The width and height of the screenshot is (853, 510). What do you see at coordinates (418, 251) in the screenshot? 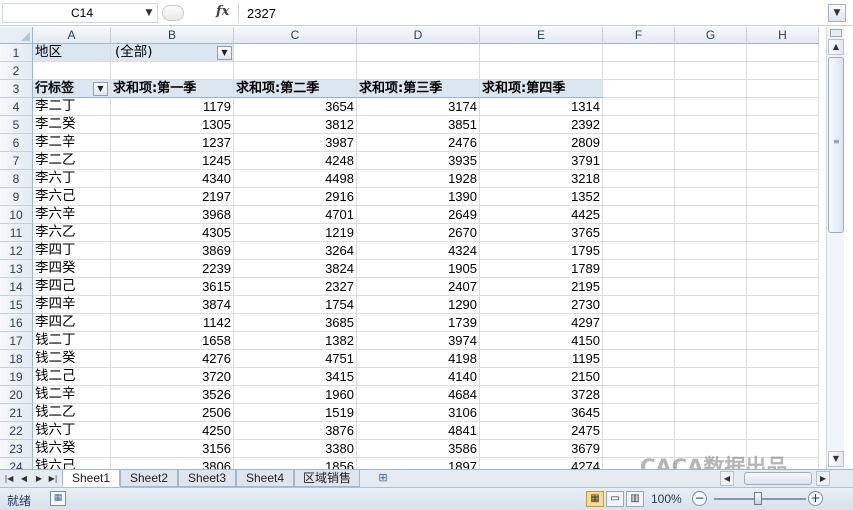
I see `pivot-value-cell: 4324` at bounding box center [418, 251].